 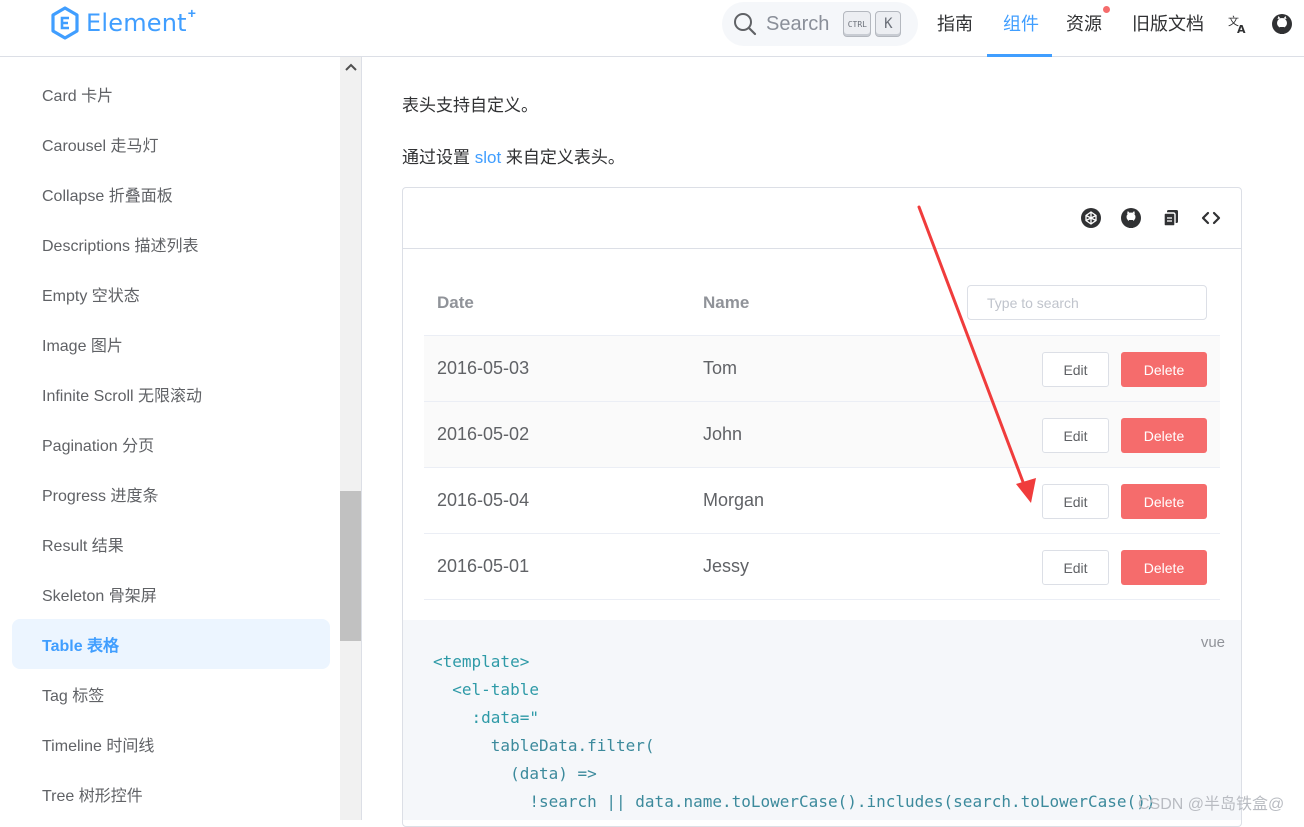 I want to click on cell-date: 2016-05-04, so click(x=483, y=500).